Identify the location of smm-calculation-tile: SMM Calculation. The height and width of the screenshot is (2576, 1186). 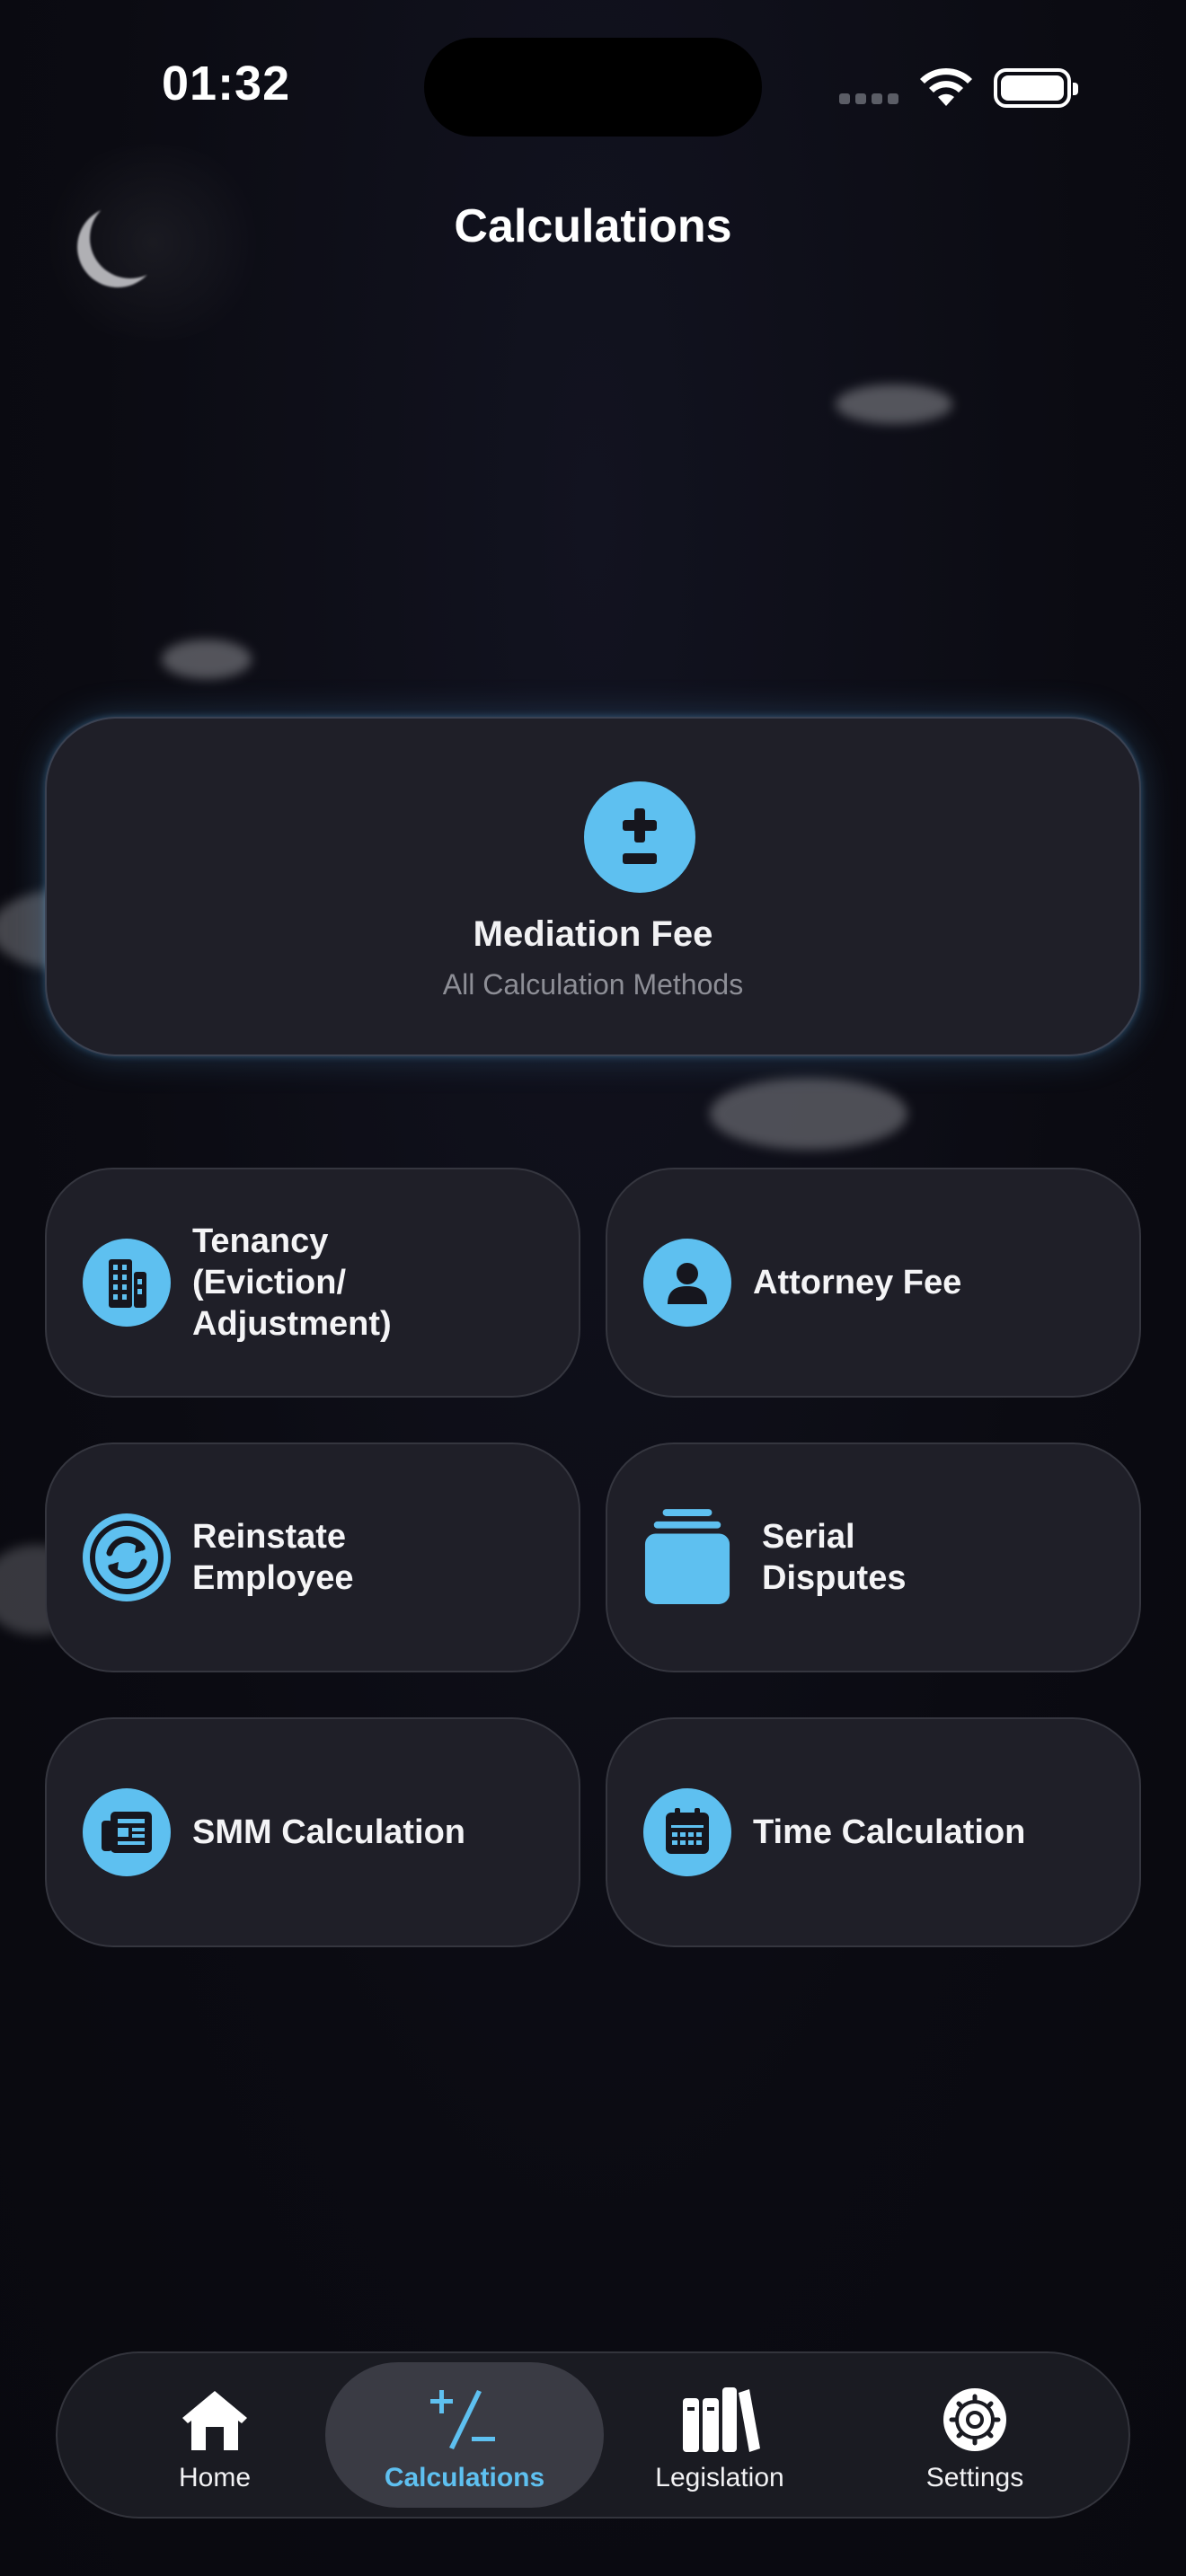
(312, 1832).